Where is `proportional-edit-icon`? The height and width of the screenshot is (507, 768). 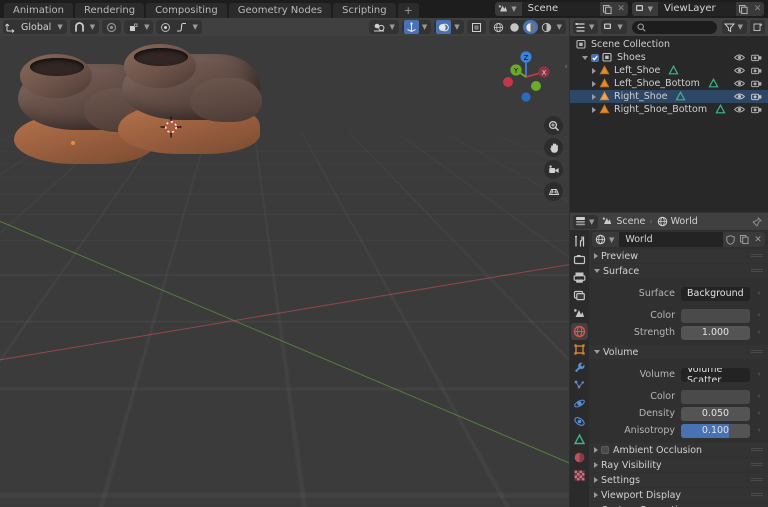 proportional-edit-icon is located at coordinates (112, 27).